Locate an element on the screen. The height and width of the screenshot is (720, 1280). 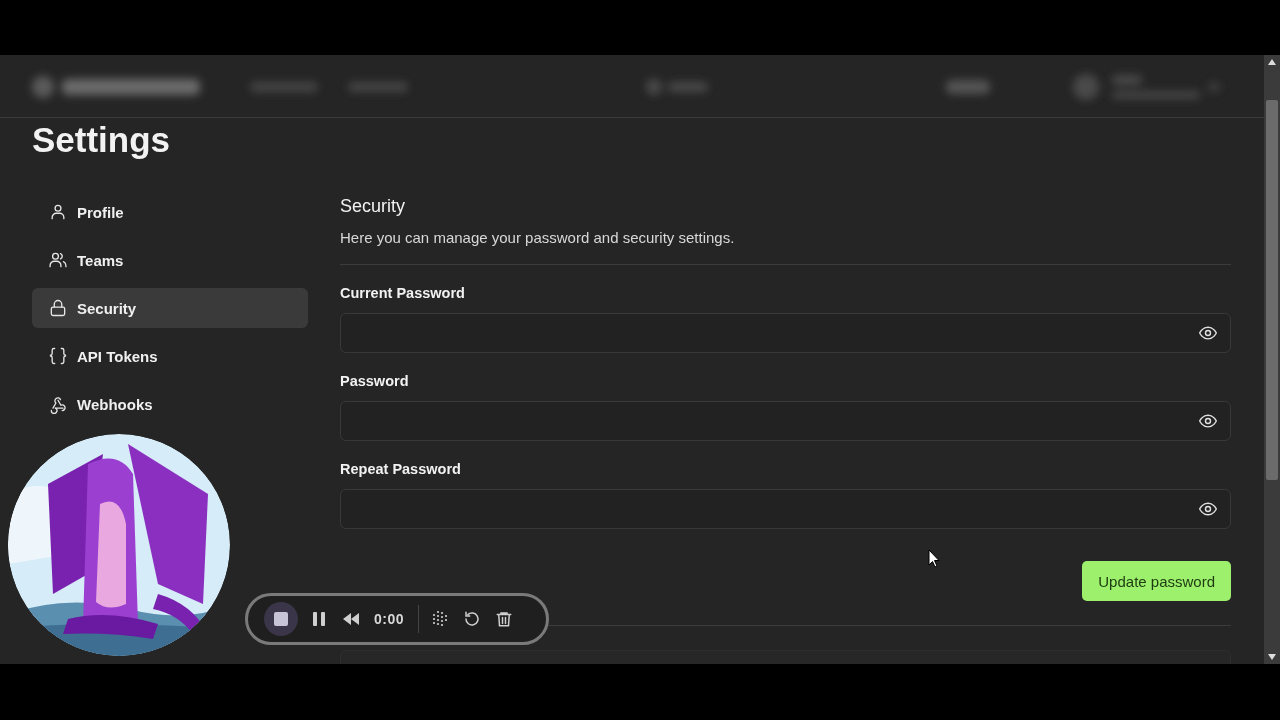
pause-icon is located at coordinates (319, 619).